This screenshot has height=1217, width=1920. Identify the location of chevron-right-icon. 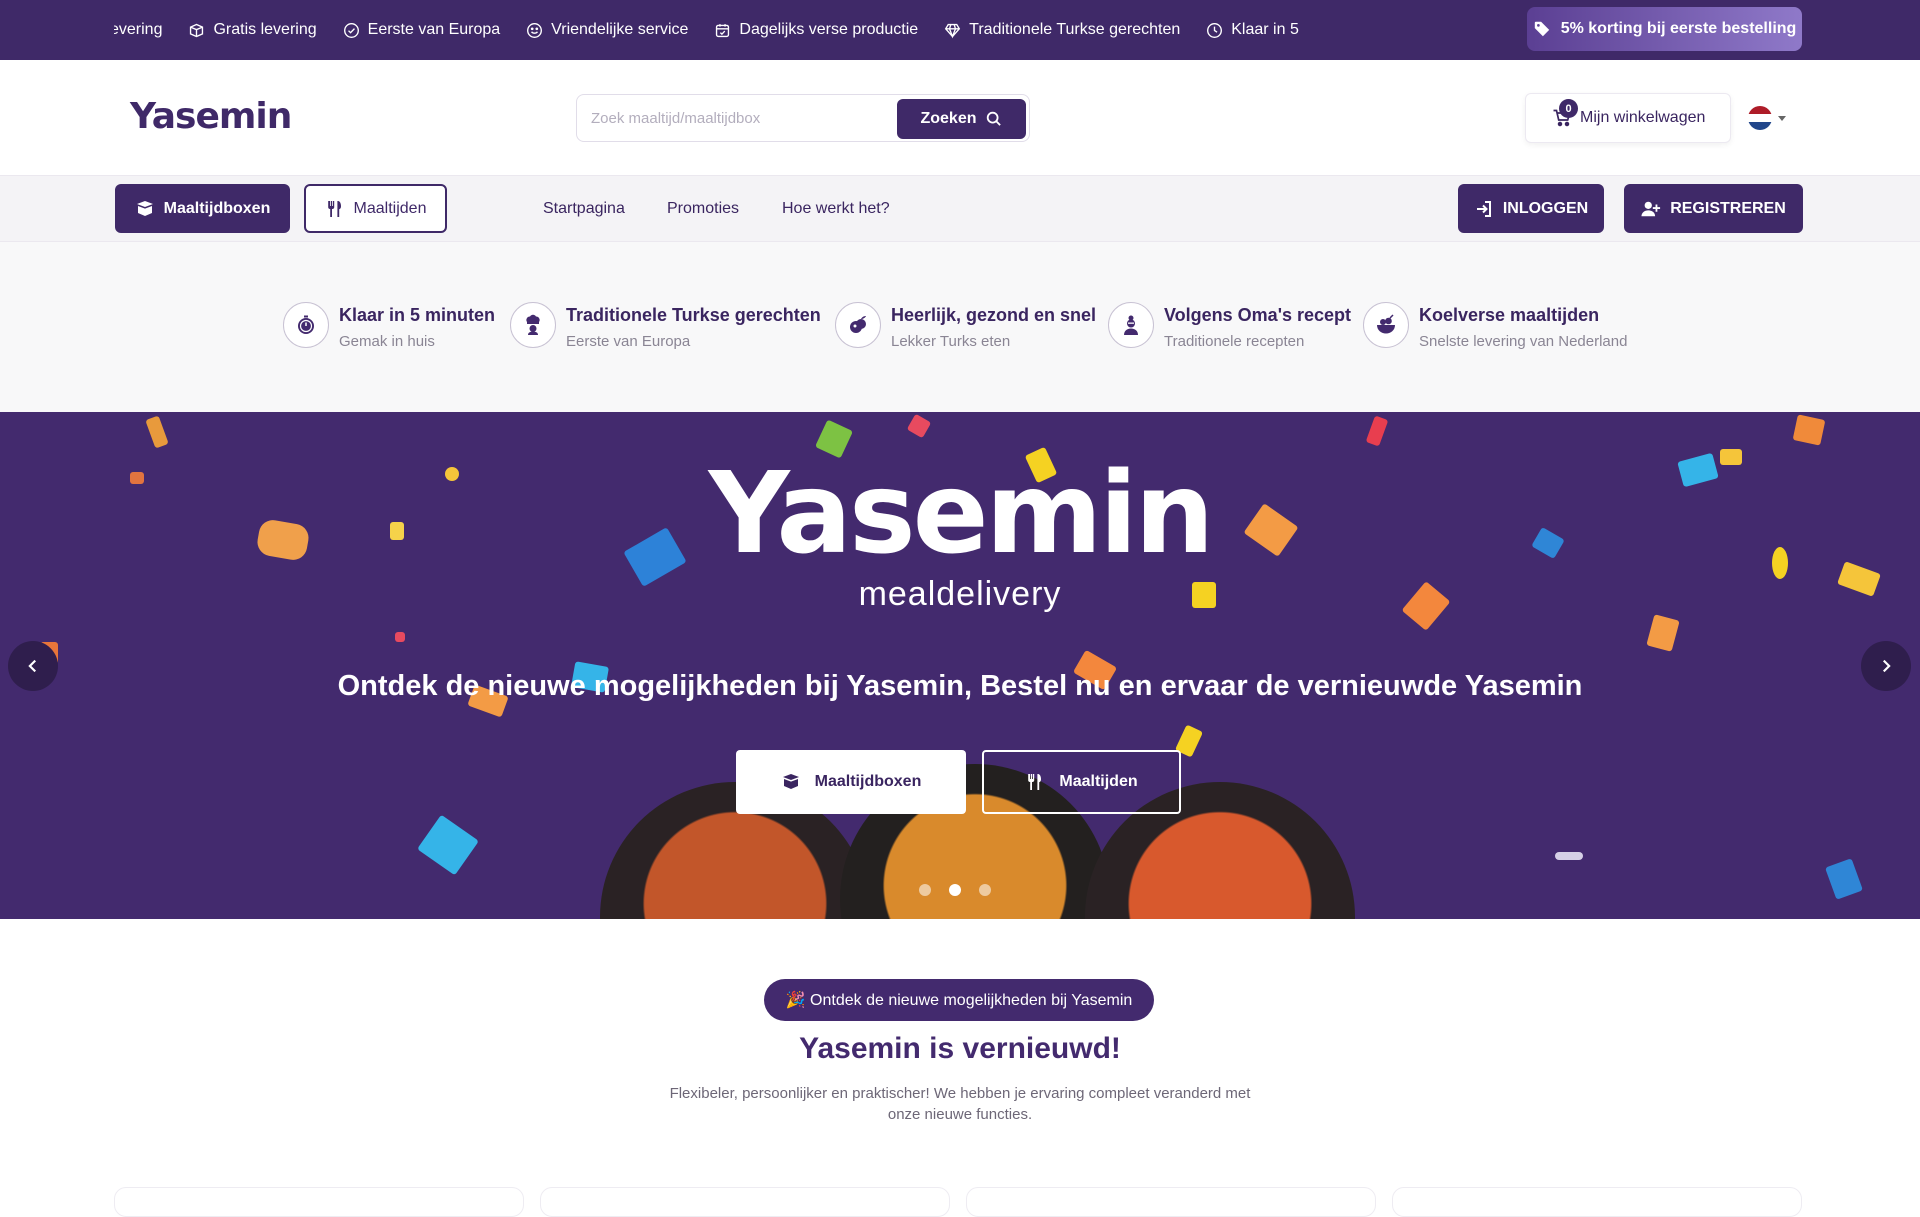
(1886, 666).